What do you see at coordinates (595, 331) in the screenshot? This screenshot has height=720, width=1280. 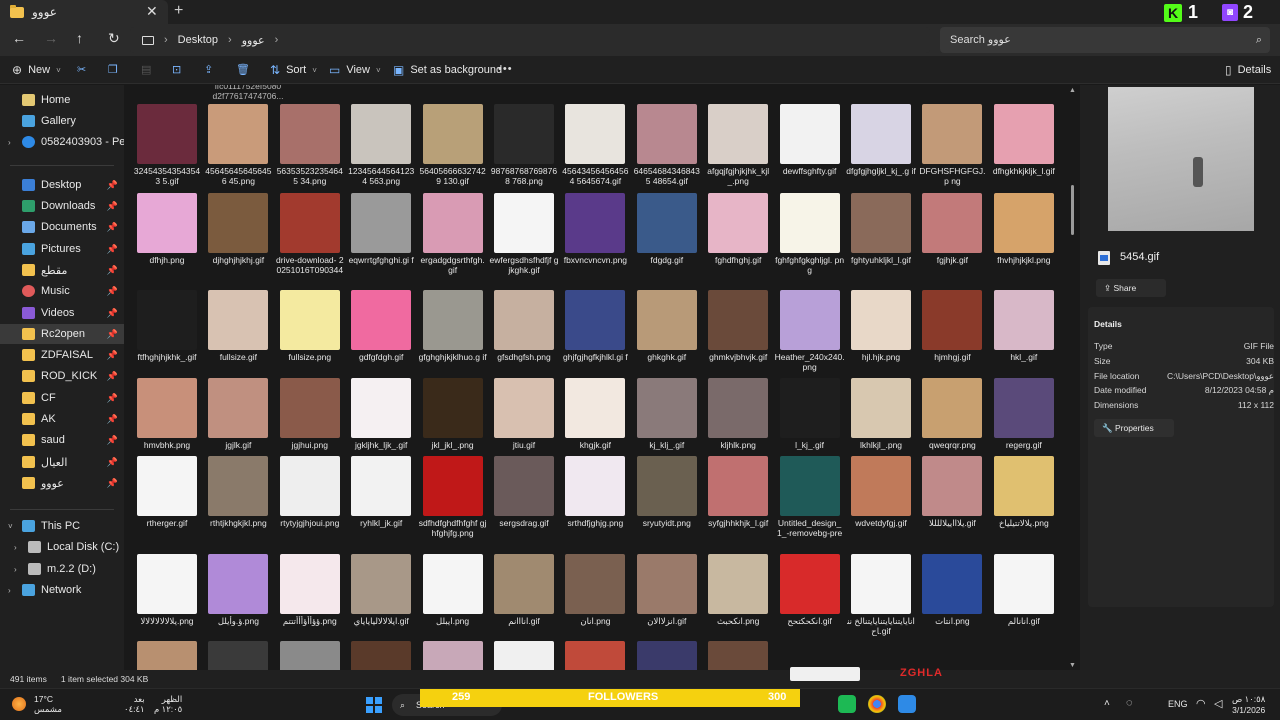 I see `file-item: ghjfgjhgfkjhlkl.gi f` at bounding box center [595, 331].